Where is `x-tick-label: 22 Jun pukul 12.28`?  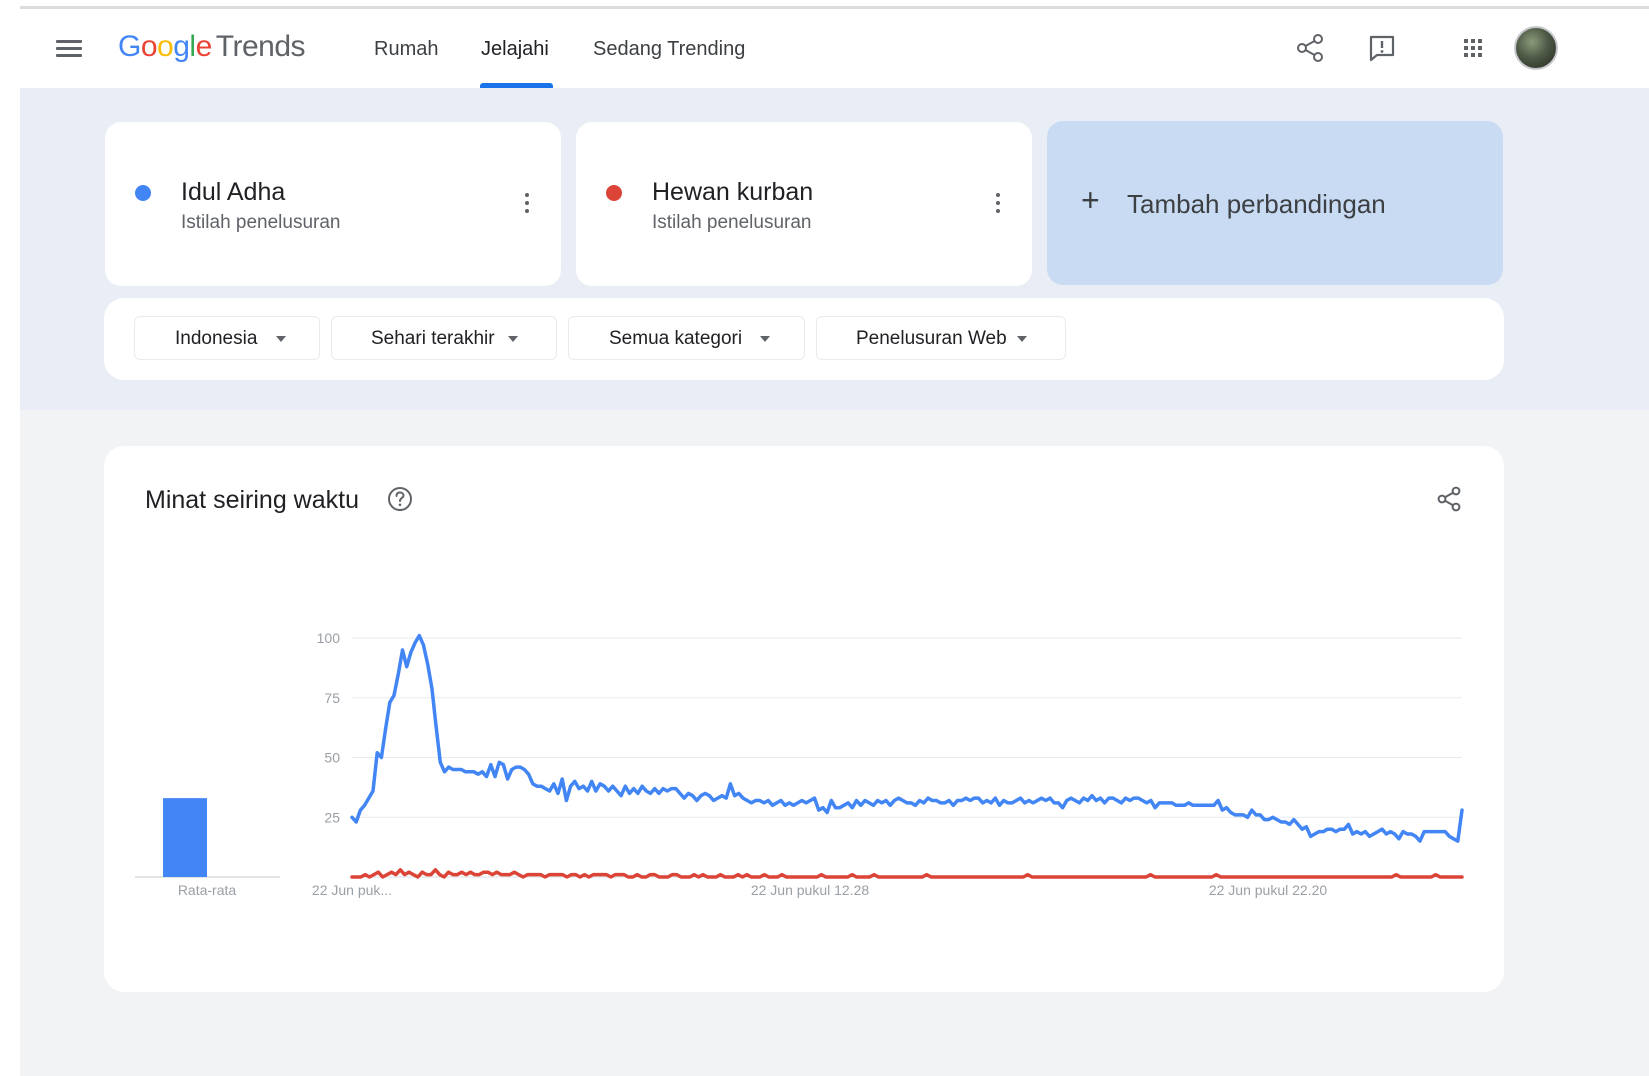 x-tick-label: 22 Jun pukul 12.28 is located at coordinates (810, 890).